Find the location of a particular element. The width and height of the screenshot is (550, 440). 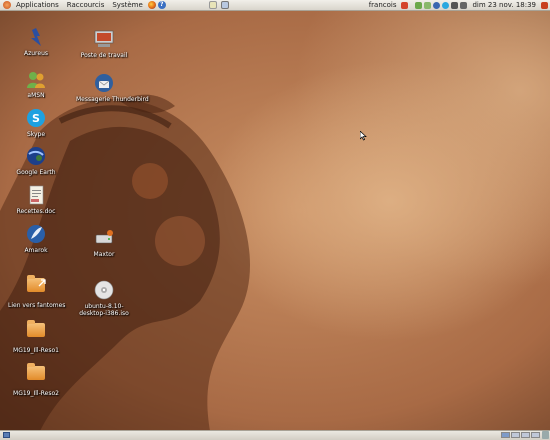

amarok-icon is located at coordinates (36, 234).